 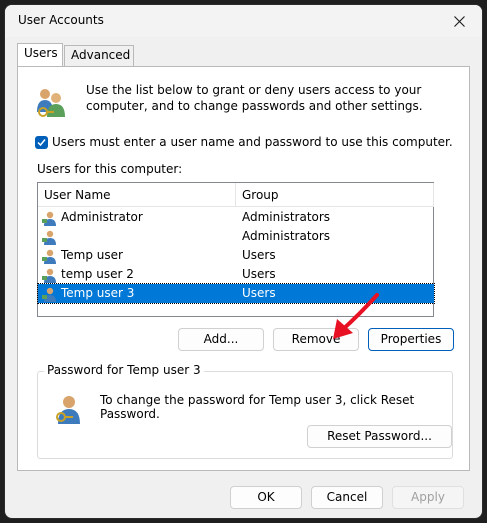 What do you see at coordinates (243, 21) in the screenshot?
I see `title-bar: User Accounts` at bounding box center [243, 21].